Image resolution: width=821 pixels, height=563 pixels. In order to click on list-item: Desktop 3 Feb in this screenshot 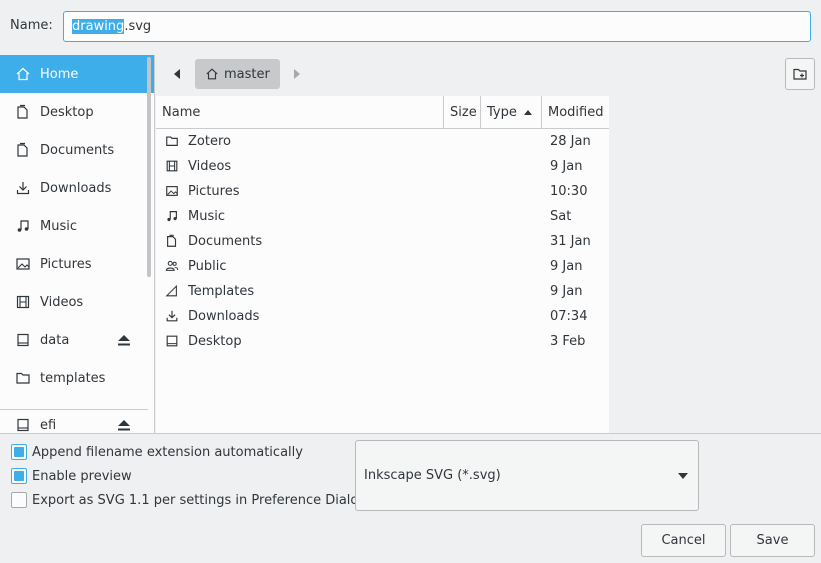, I will do `click(382, 341)`.